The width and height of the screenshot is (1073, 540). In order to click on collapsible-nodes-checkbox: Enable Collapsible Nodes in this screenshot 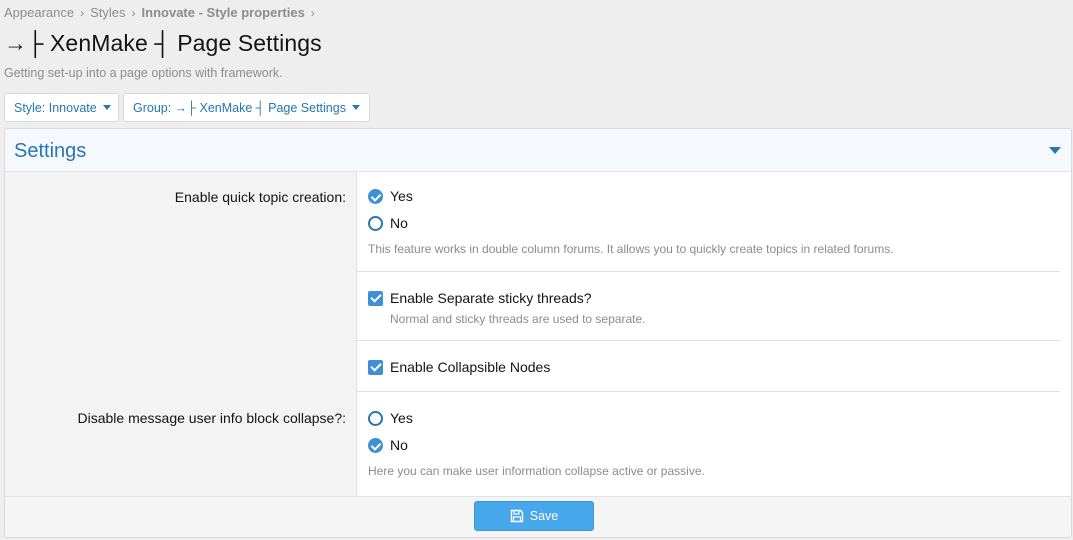, I will do `click(459, 367)`.